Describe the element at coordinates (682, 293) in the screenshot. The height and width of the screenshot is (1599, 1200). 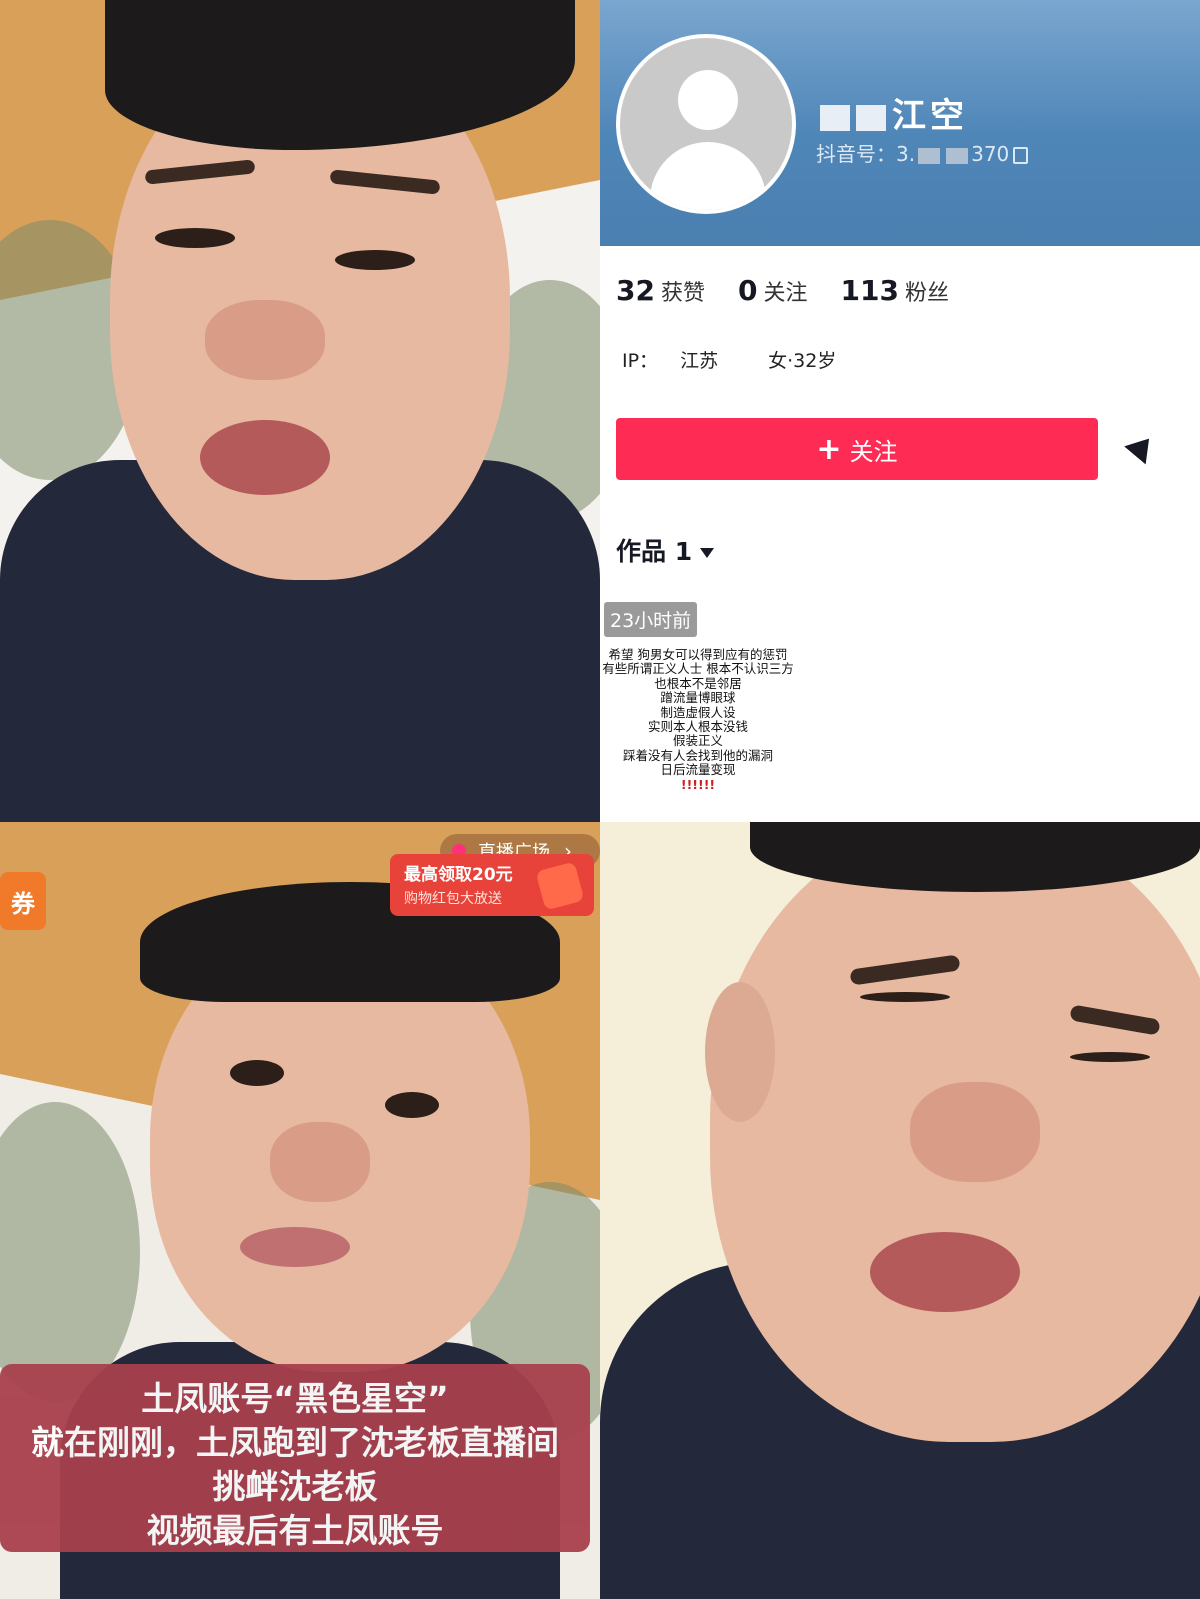
I see `likes-label: 获赞` at that location.